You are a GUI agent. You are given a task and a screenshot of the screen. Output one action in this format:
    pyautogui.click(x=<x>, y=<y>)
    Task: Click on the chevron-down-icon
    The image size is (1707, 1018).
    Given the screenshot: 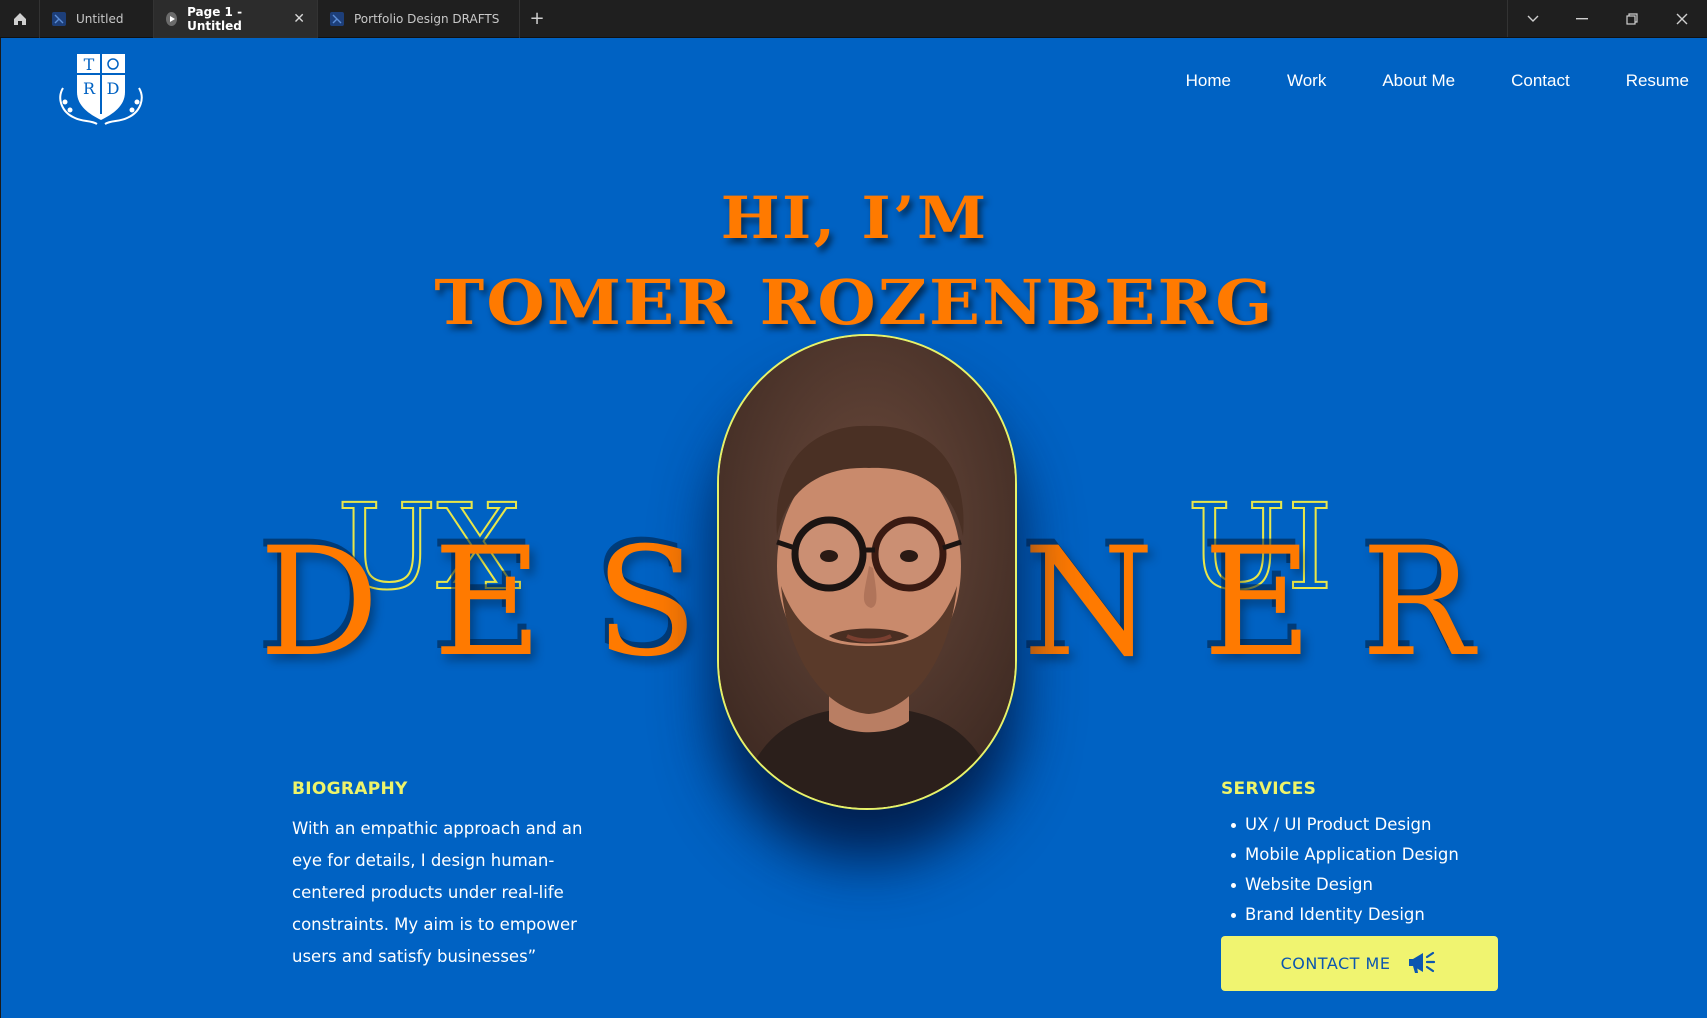 What is the action you would take?
    pyautogui.click(x=1532, y=18)
    